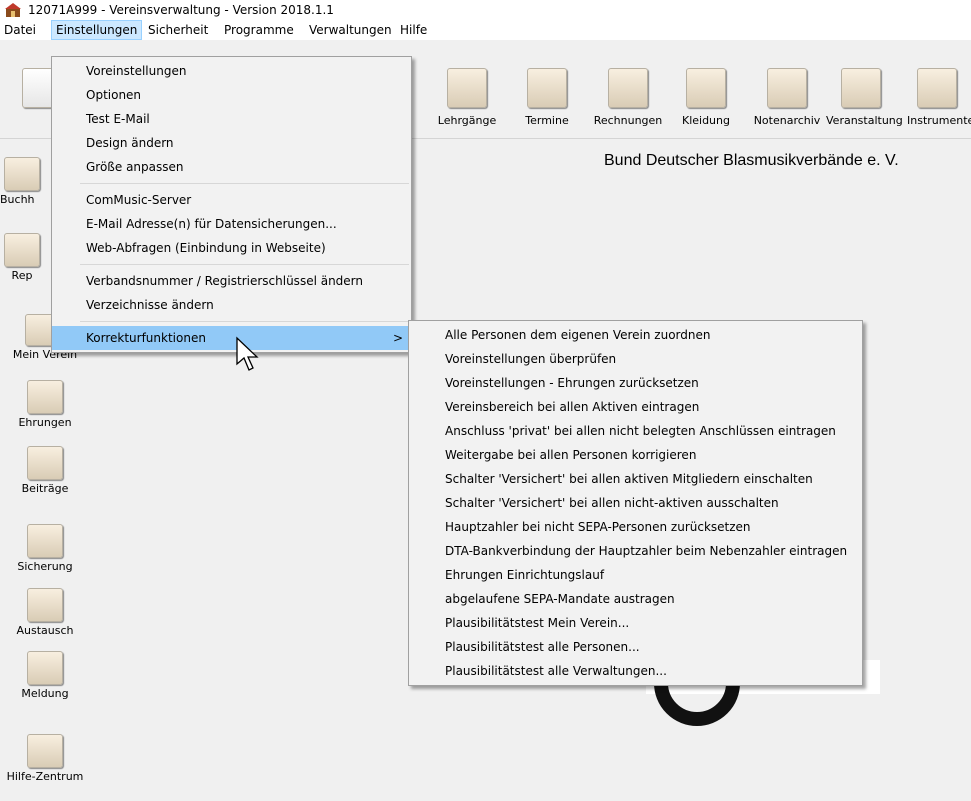 This screenshot has height=801, width=971. I want to click on submenu-arrow-icon: >, so click(397, 338).